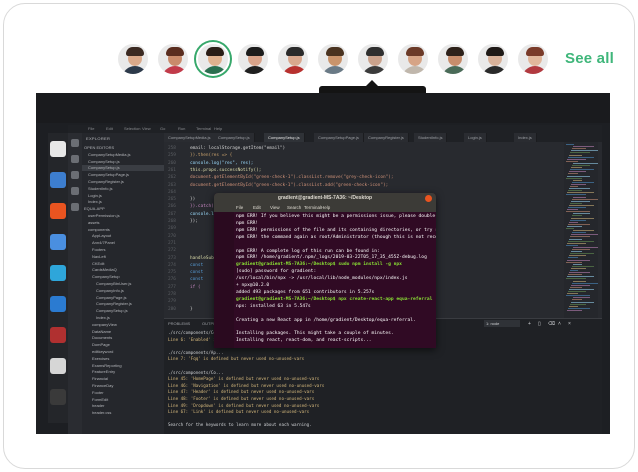 The image size is (638, 472). Describe the element at coordinates (569, 324) in the screenshot. I see `close-icon: ×` at that location.